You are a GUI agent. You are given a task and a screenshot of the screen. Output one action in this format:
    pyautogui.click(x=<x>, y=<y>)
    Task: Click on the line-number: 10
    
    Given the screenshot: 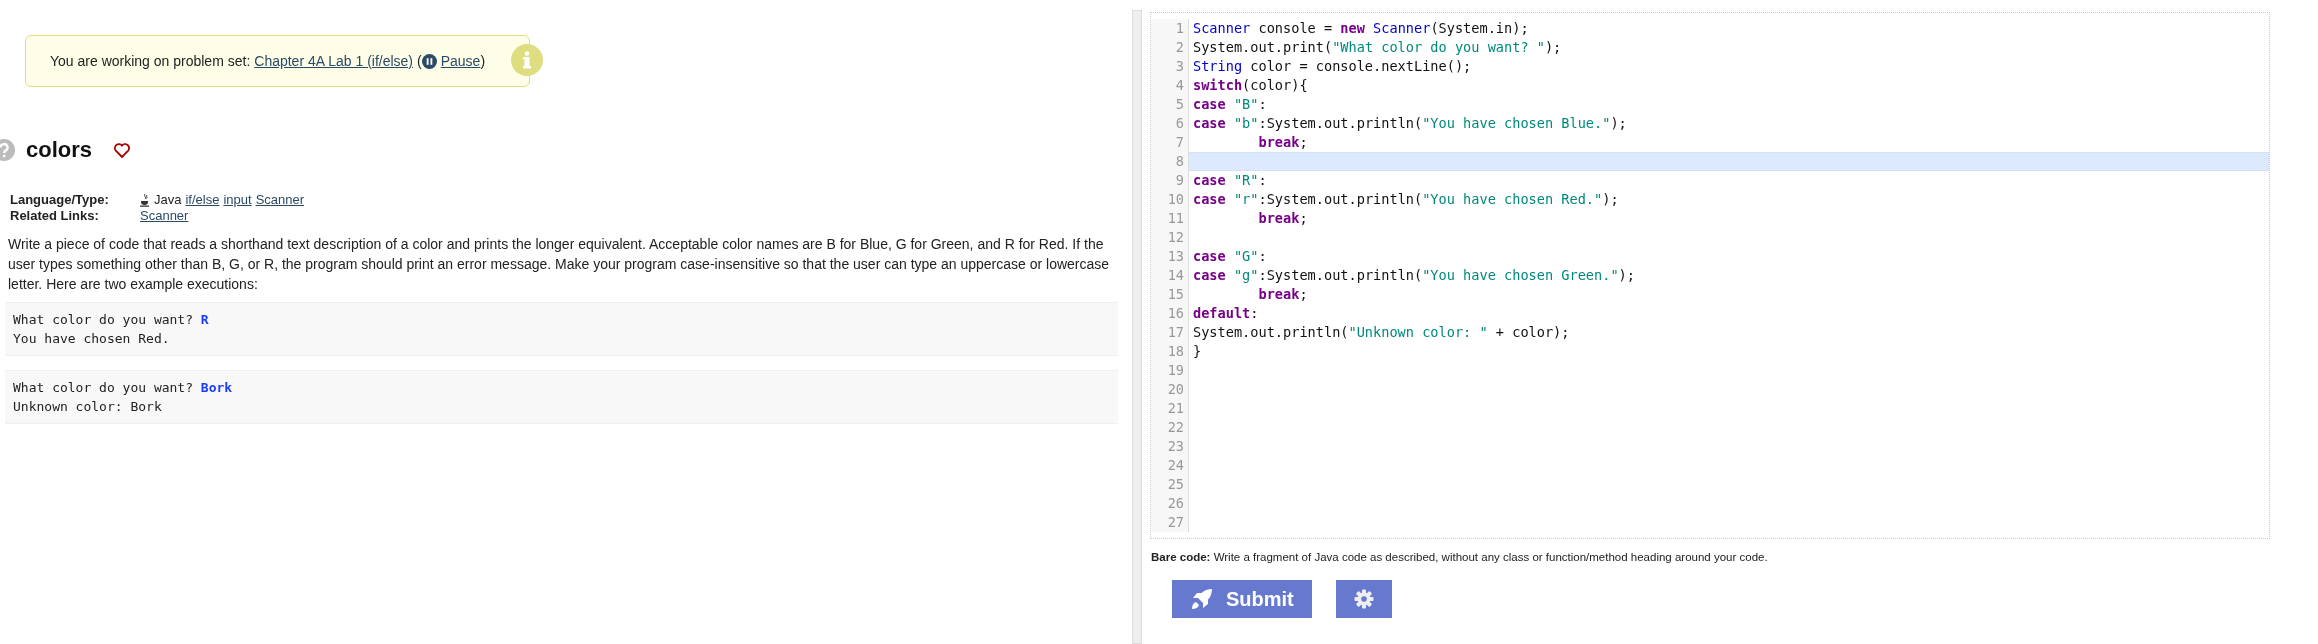 What is the action you would take?
    pyautogui.click(x=1170, y=199)
    